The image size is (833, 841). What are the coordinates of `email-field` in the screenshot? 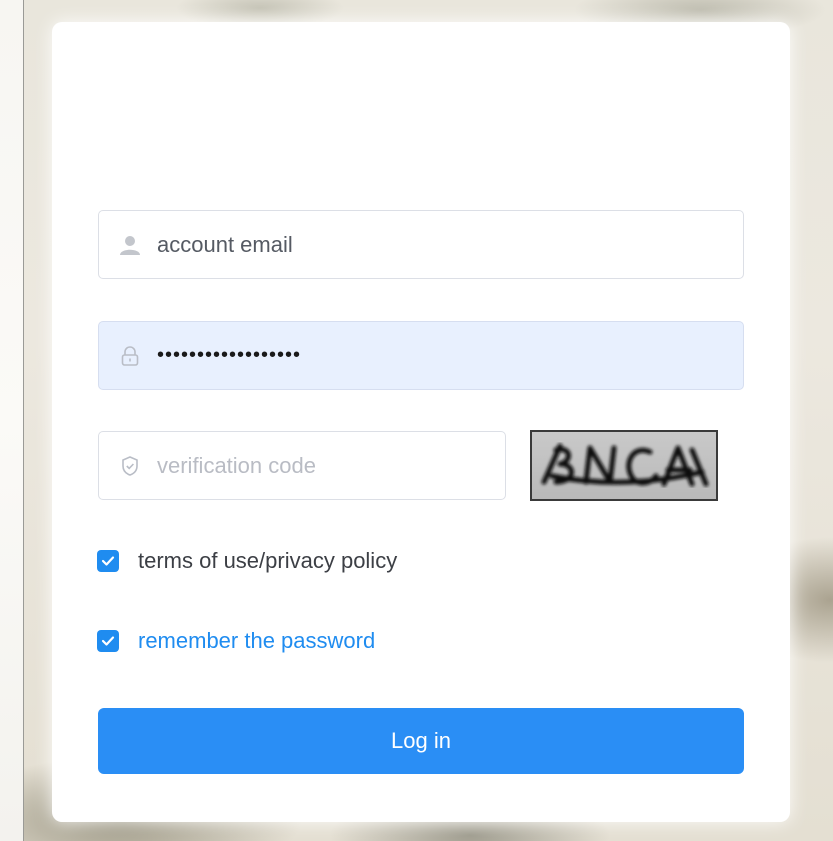 It's located at (421, 244).